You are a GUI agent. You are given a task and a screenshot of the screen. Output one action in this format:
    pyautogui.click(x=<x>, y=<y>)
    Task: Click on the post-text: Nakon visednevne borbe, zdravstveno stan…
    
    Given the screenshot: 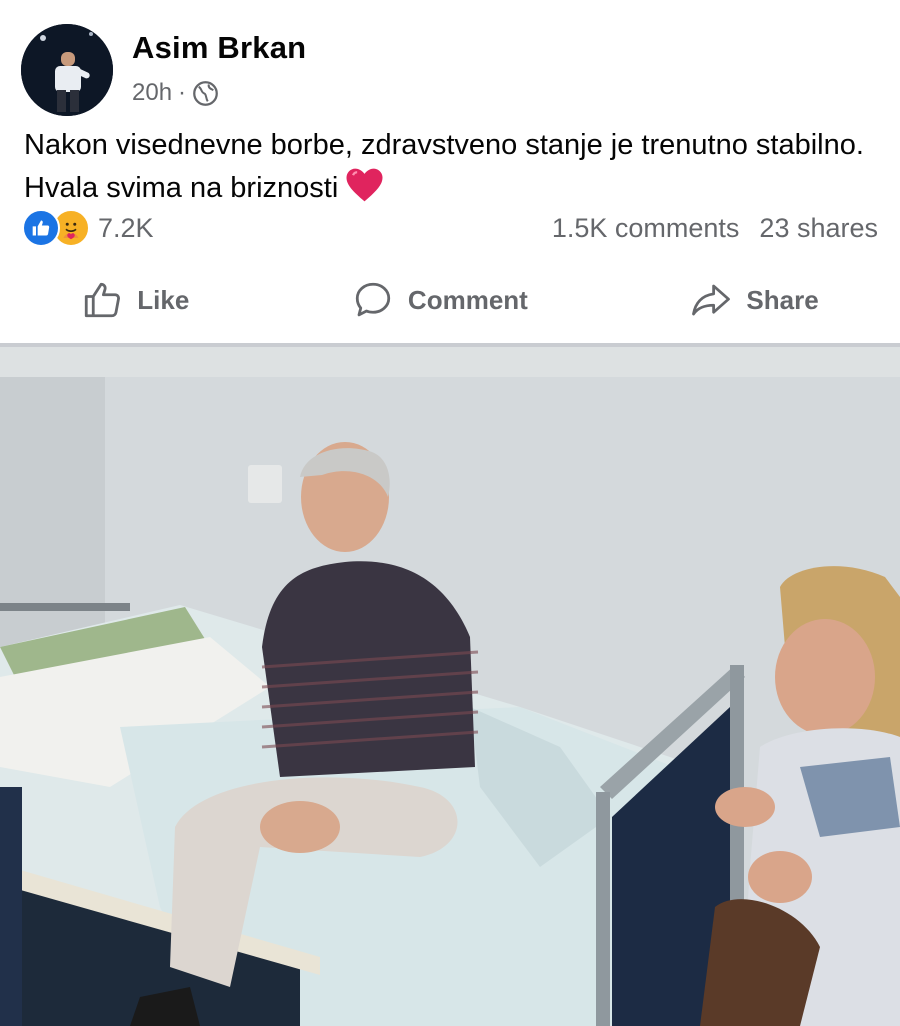 What is the action you would take?
    pyautogui.click(x=454, y=167)
    